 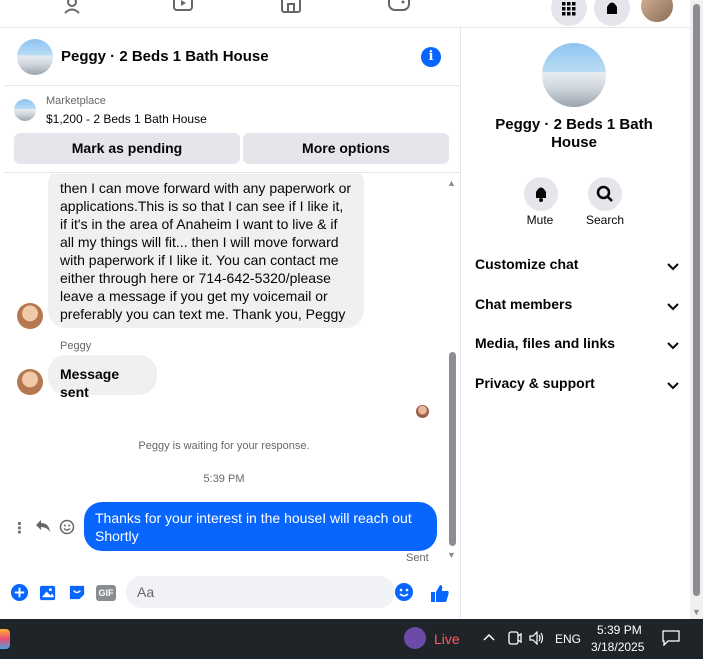 I want to click on composer: GIF Aa, so click(x=232, y=595).